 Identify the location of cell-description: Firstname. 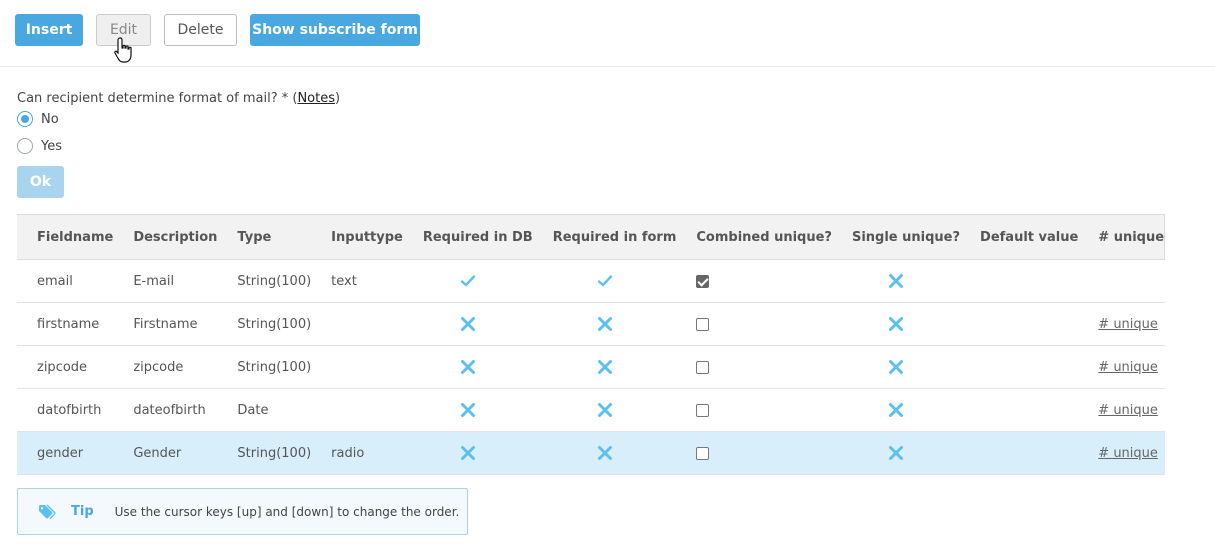
(165, 324).